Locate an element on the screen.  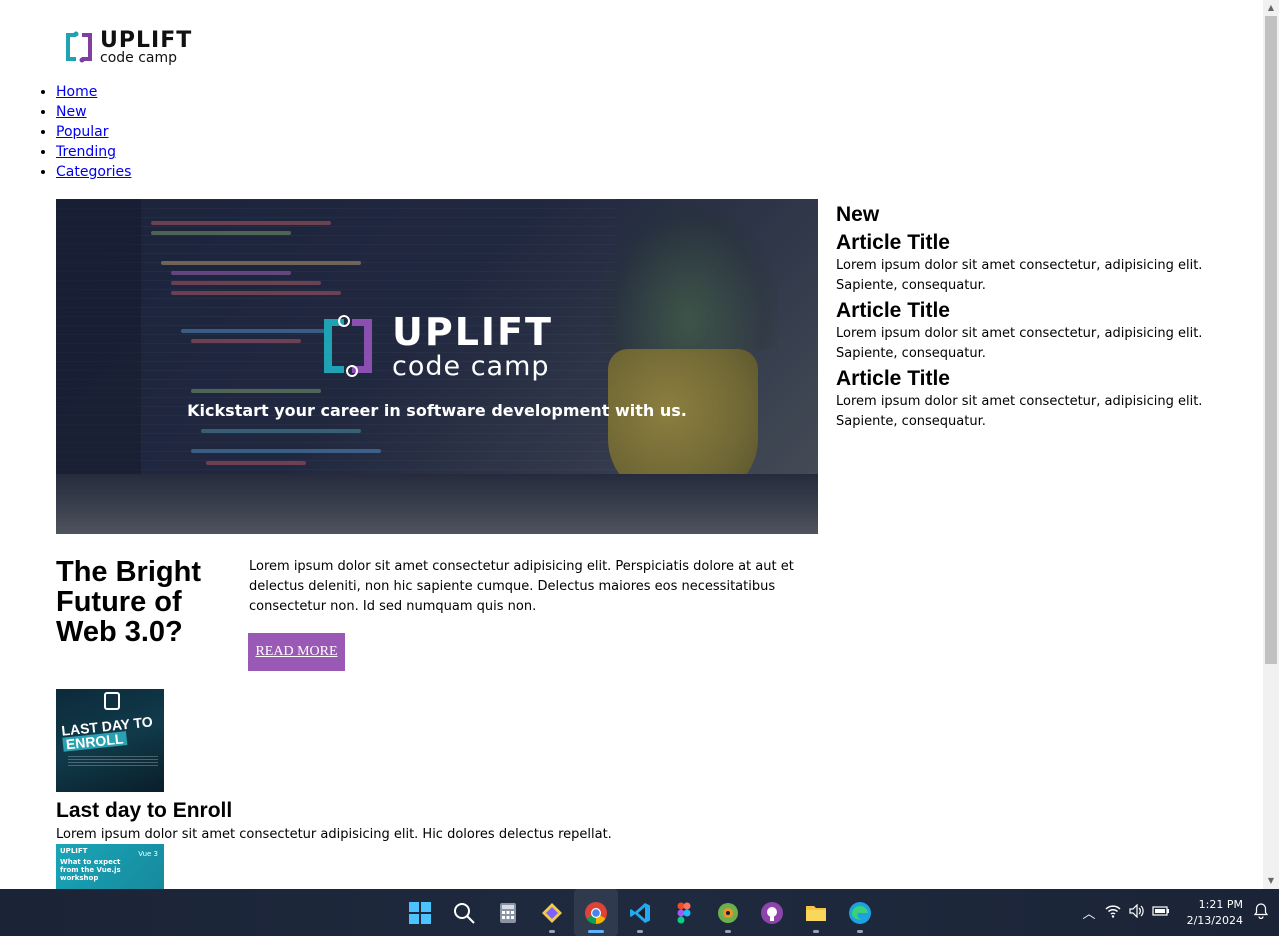
nav-item-trending: Trending is located at coordinates (93, 152).